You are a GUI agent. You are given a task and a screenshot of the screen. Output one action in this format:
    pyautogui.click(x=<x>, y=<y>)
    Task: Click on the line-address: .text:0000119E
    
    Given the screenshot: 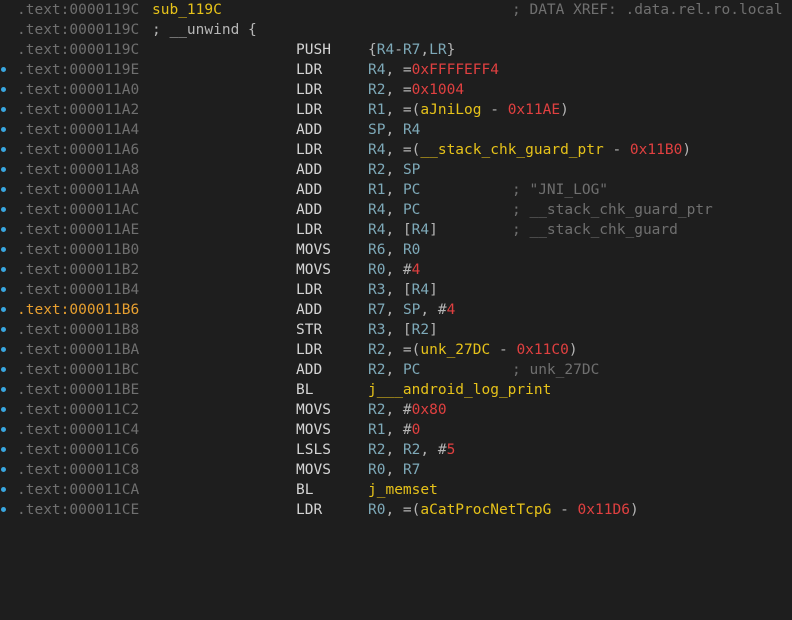 What is the action you would take?
    pyautogui.click(x=78, y=70)
    